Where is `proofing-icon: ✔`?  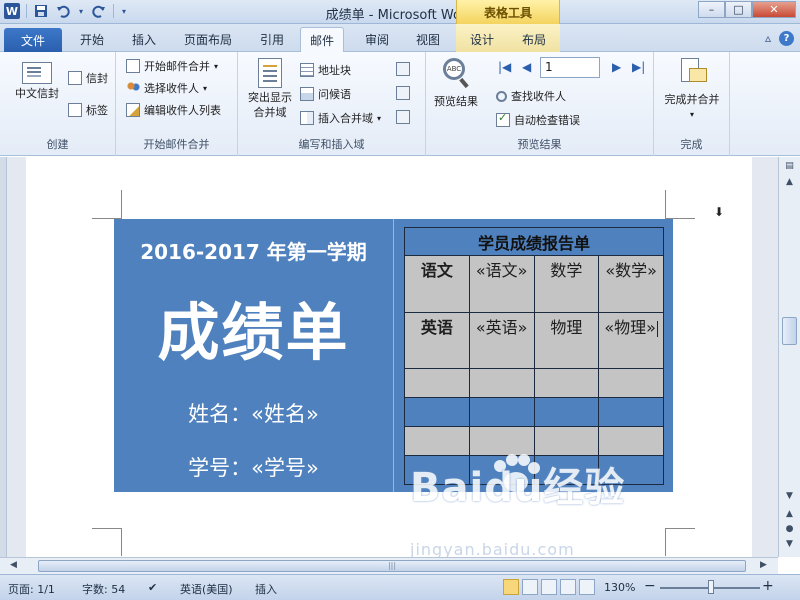 proofing-icon: ✔ is located at coordinates (152, 587).